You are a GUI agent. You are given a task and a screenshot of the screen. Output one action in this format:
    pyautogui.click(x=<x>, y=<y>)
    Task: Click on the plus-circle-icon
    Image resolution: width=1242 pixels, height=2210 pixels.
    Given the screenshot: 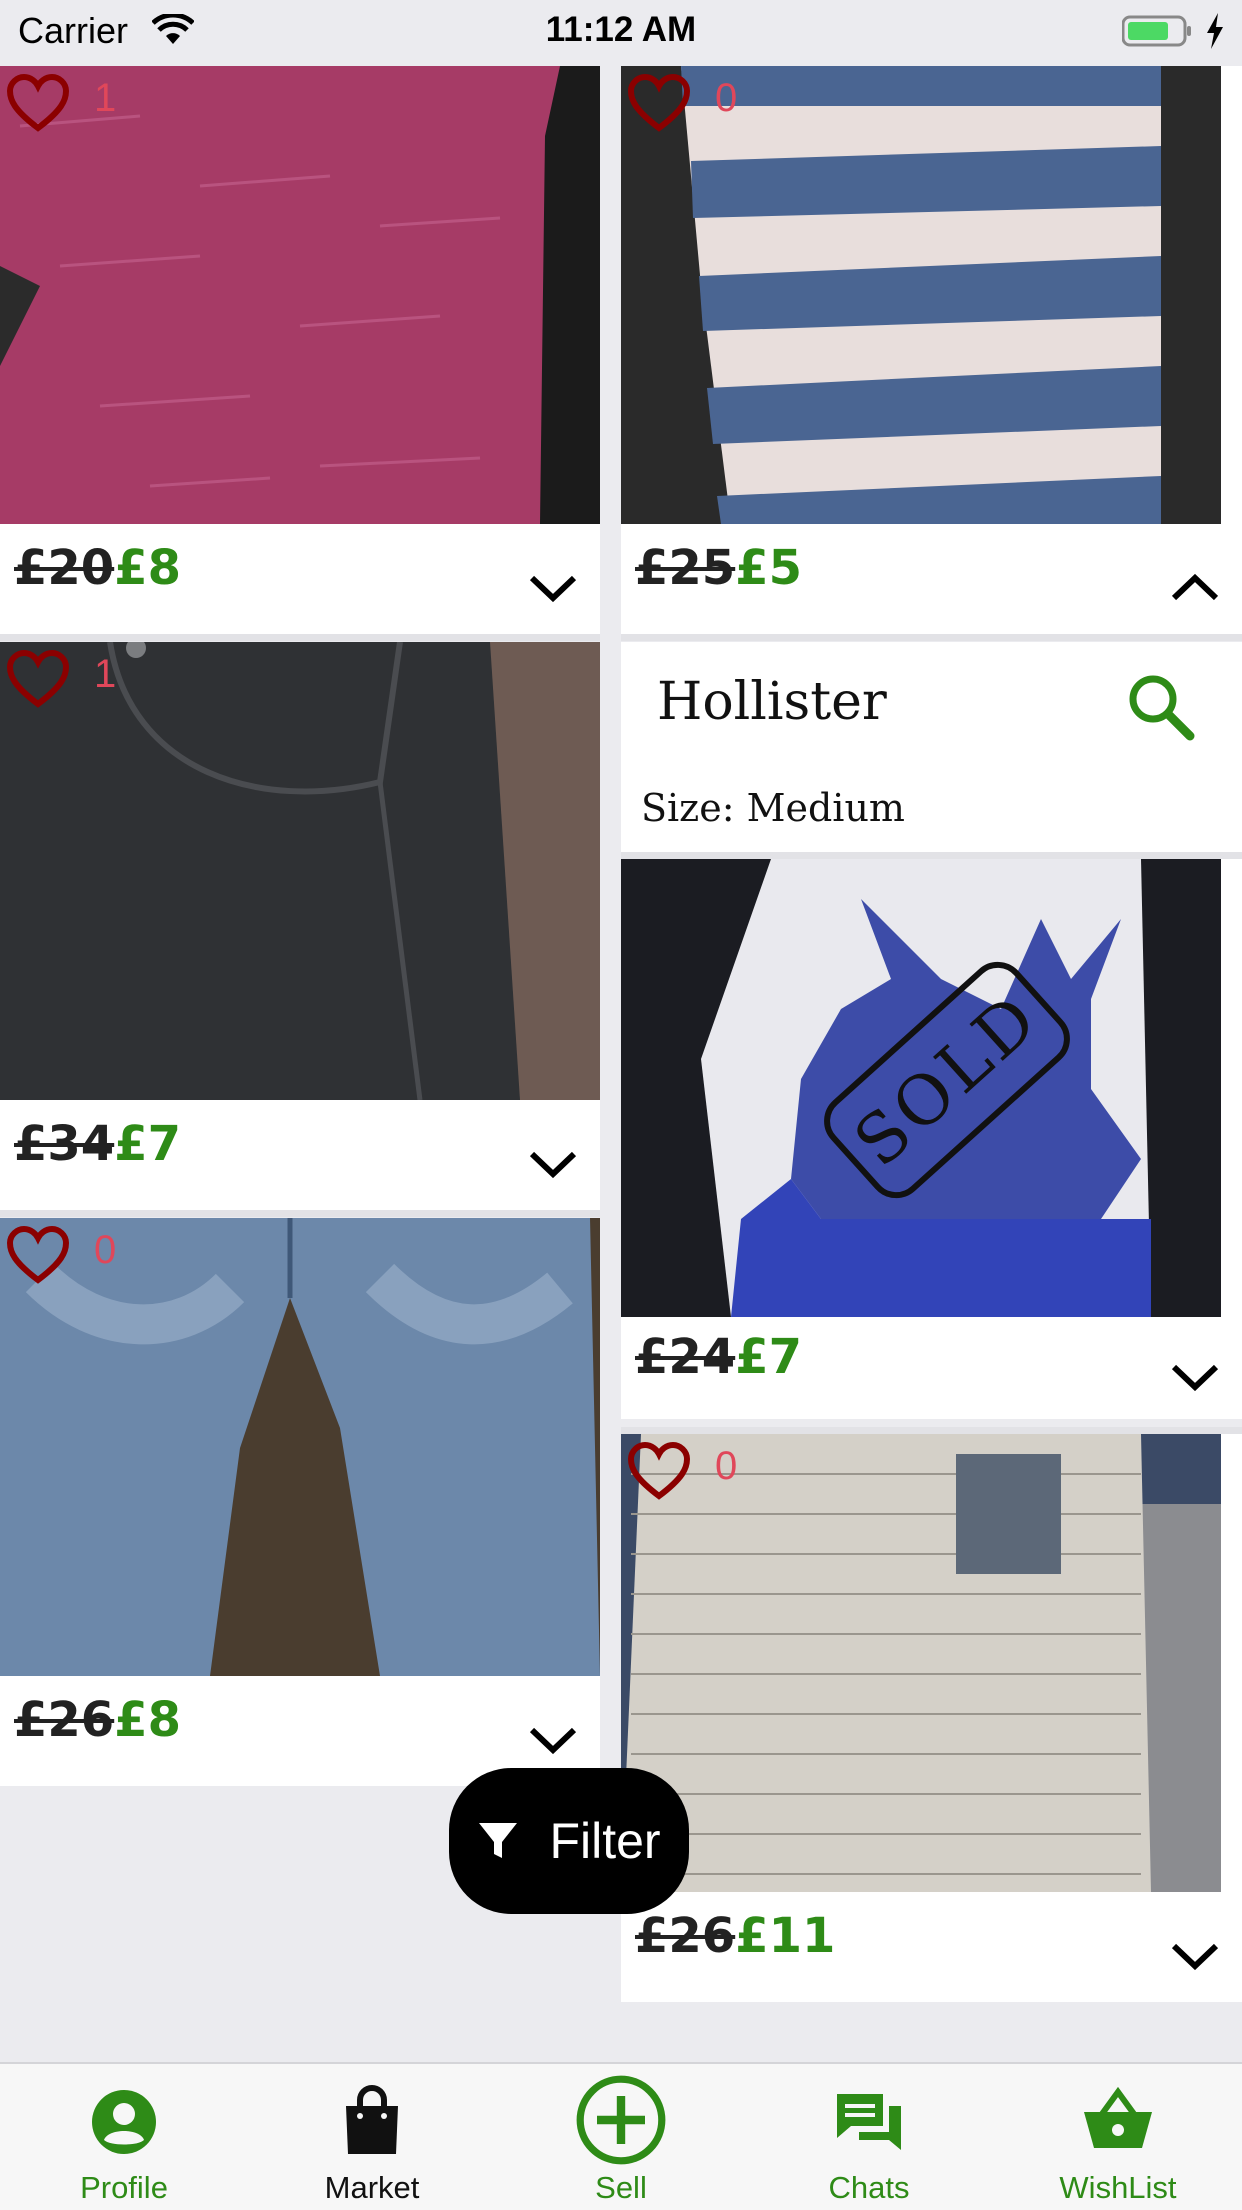 What is the action you would take?
    pyautogui.click(x=621, y=2120)
    